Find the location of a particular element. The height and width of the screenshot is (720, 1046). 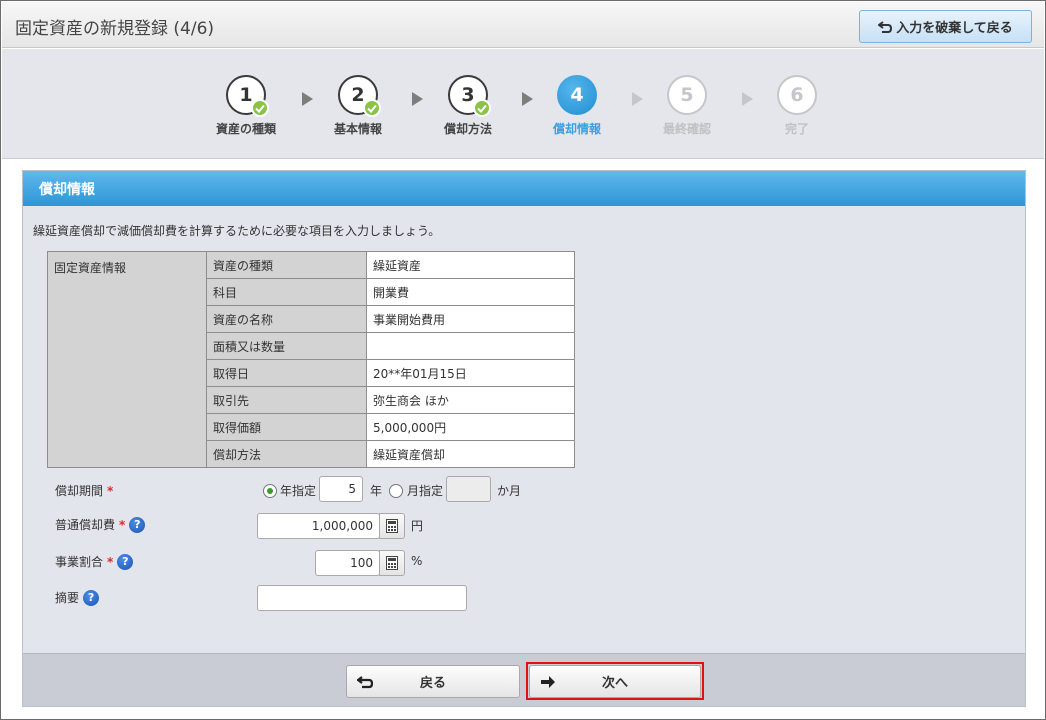

discard-and-return-button: 入力を破棄して戻る is located at coordinates (945, 26).